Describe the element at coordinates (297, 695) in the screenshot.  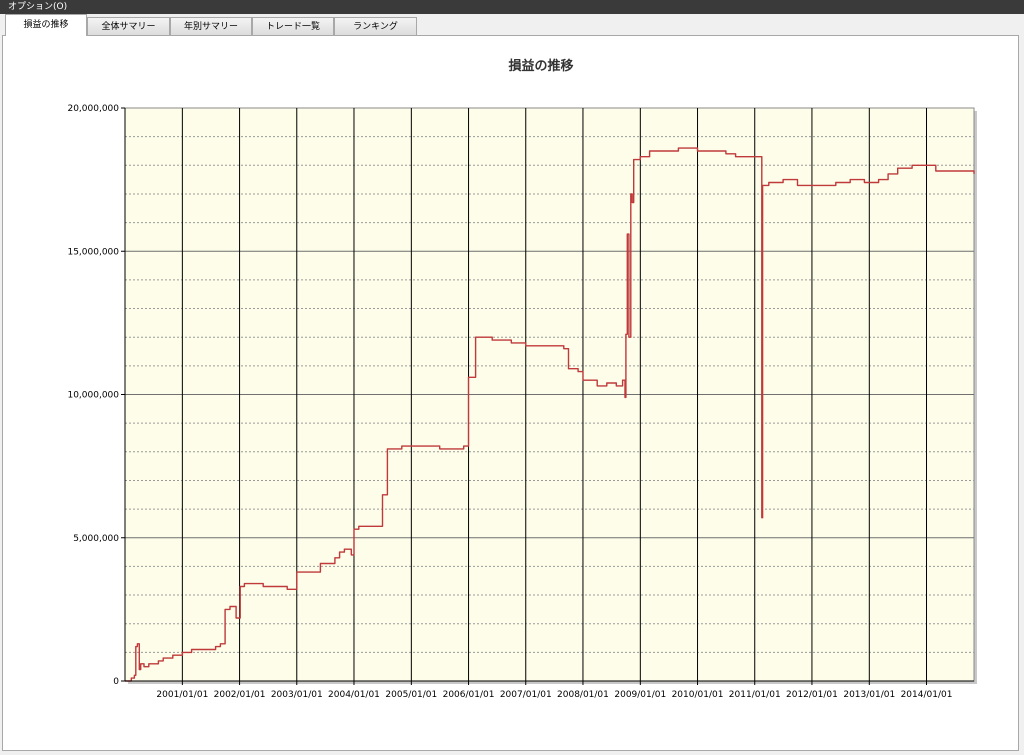
I see `x-tick-label: 2003/01/01` at that location.